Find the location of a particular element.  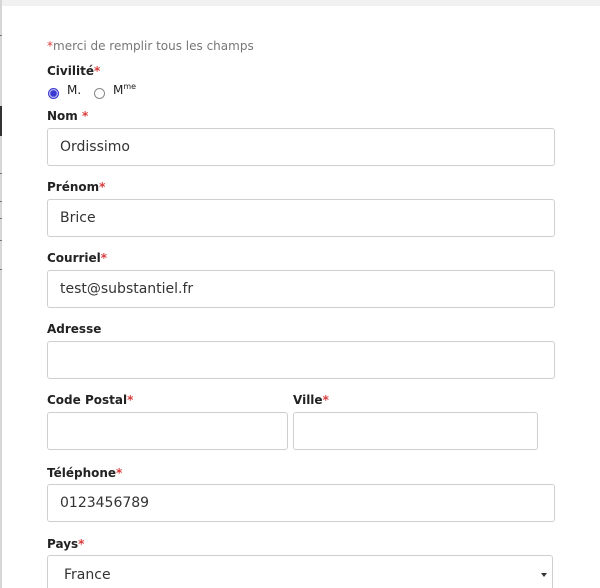

civilite-label: Civilité* is located at coordinates (74, 71).